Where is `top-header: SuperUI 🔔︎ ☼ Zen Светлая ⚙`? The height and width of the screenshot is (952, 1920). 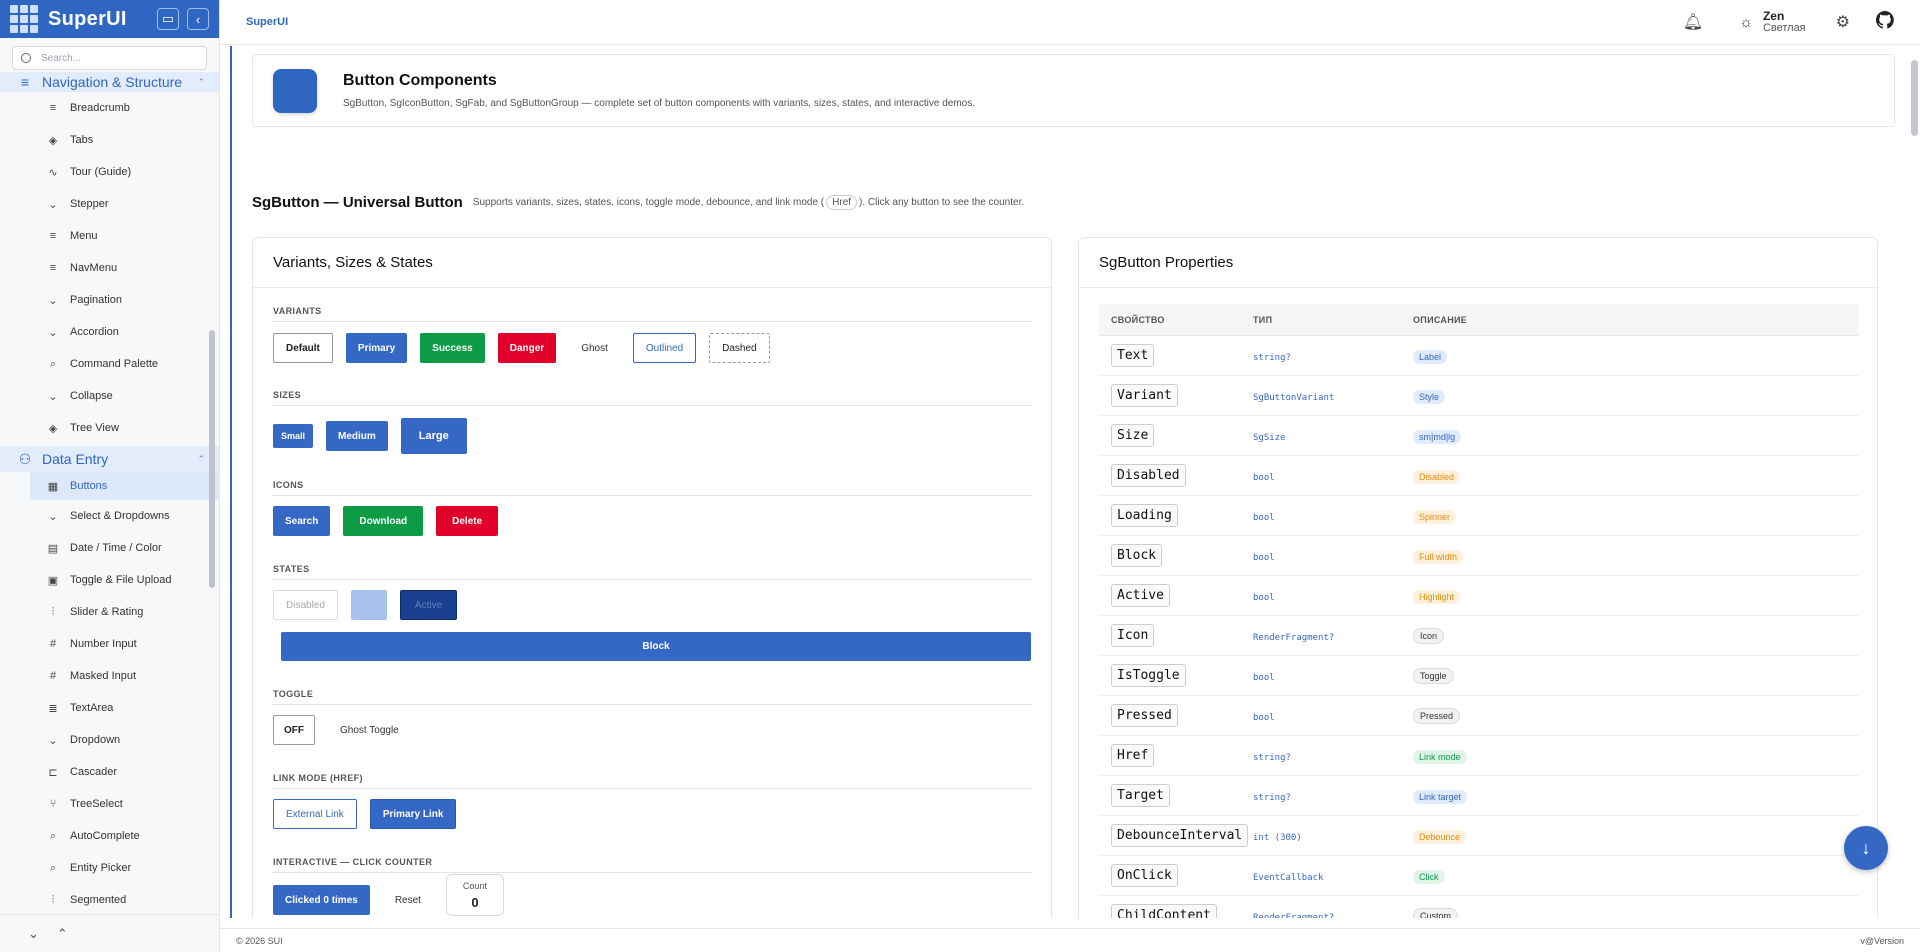 top-header: SuperUI 🔔︎ ☼ Zen Светлая ⚙ is located at coordinates (1070, 22).